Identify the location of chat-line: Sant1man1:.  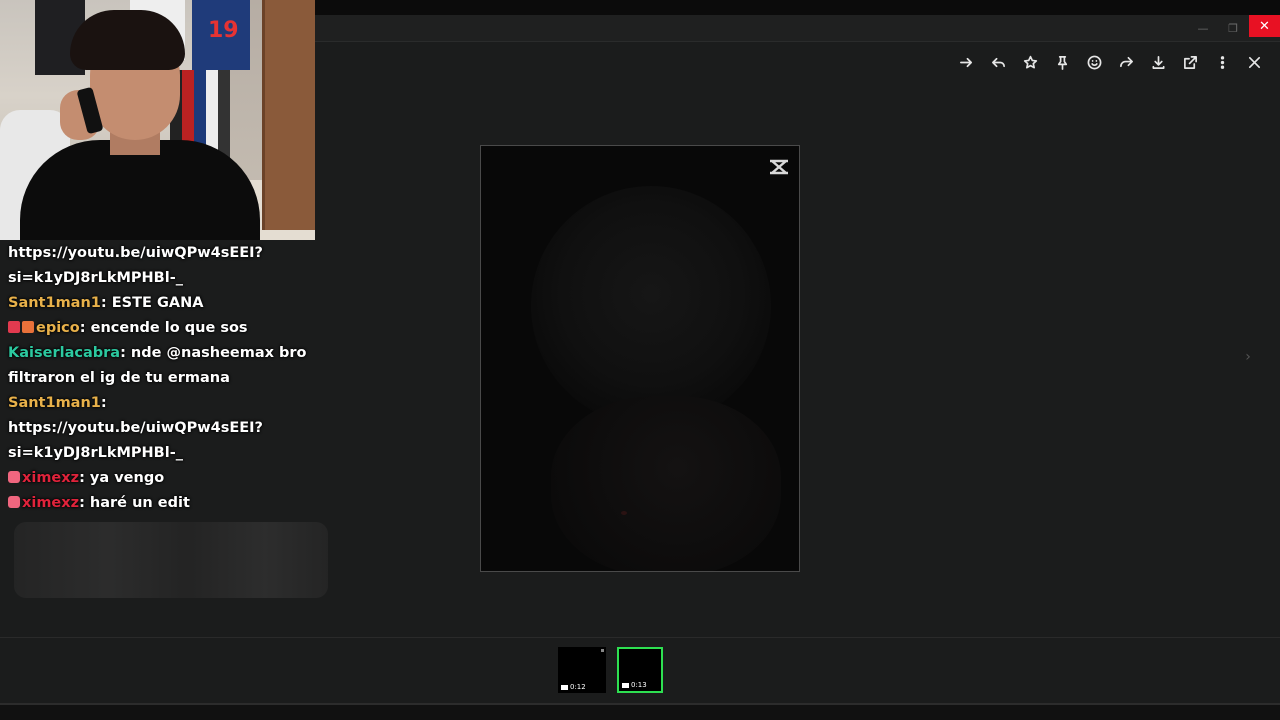
(163, 403).